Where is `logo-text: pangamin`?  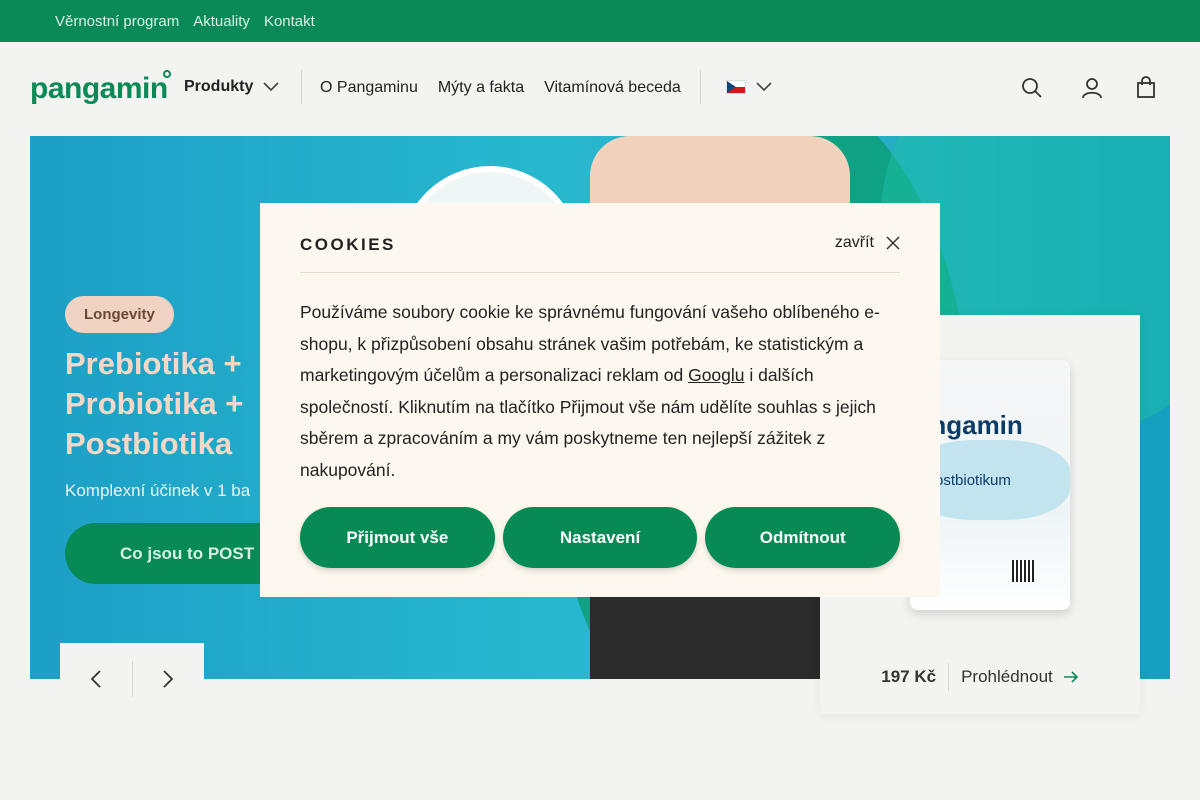
logo-text: pangamin is located at coordinates (99, 88).